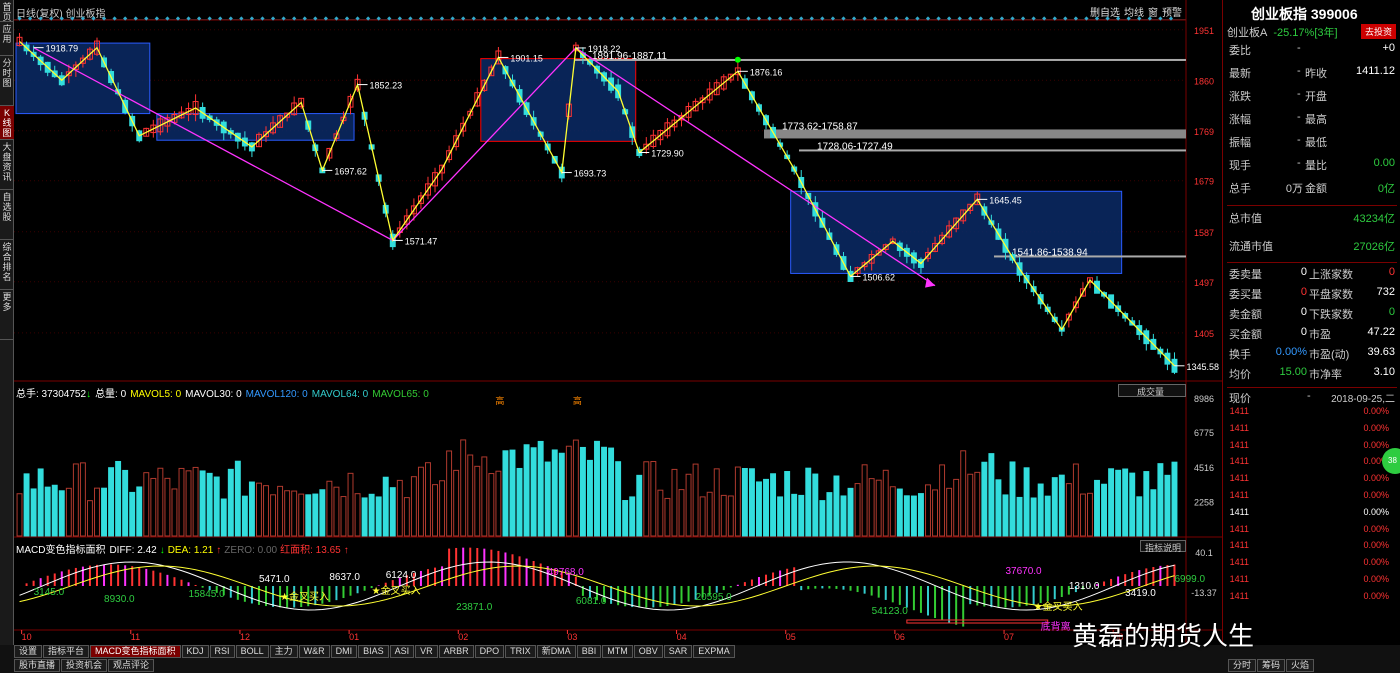 The image size is (1400, 673). Describe the element at coordinates (1202, 367) in the screenshot. I see `pivot-label-14: 1345.58` at that location.